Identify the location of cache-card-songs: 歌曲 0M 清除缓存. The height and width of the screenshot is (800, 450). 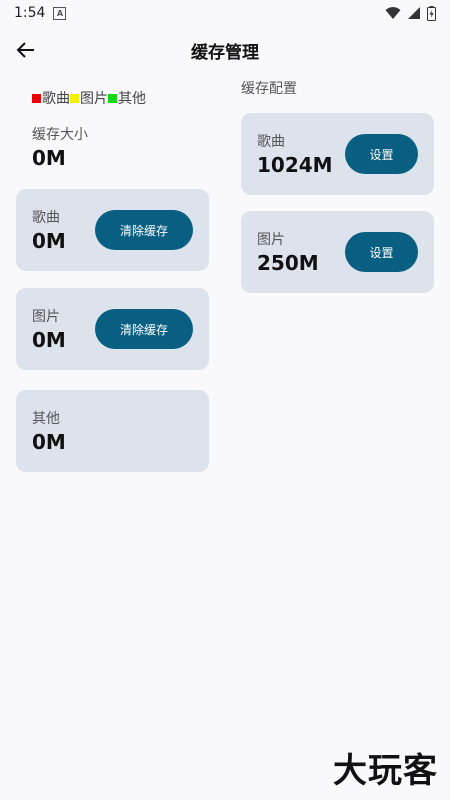
(112, 230).